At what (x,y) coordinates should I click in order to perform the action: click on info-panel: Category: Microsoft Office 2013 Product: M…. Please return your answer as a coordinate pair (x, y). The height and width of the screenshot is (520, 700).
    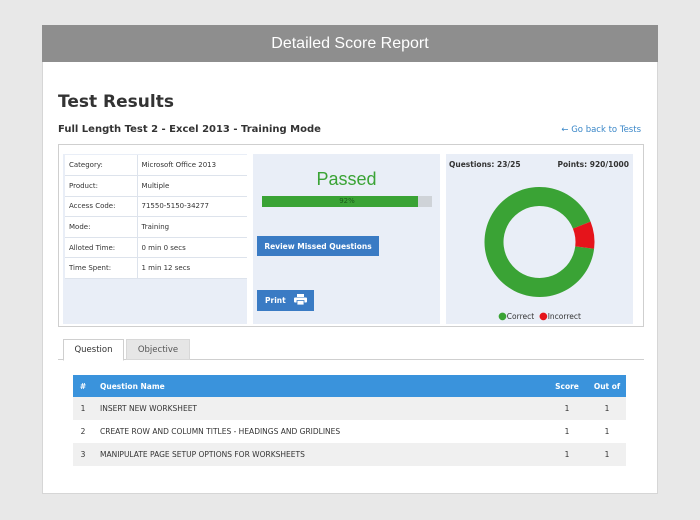
    Looking at the image, I should click on (155, 239).